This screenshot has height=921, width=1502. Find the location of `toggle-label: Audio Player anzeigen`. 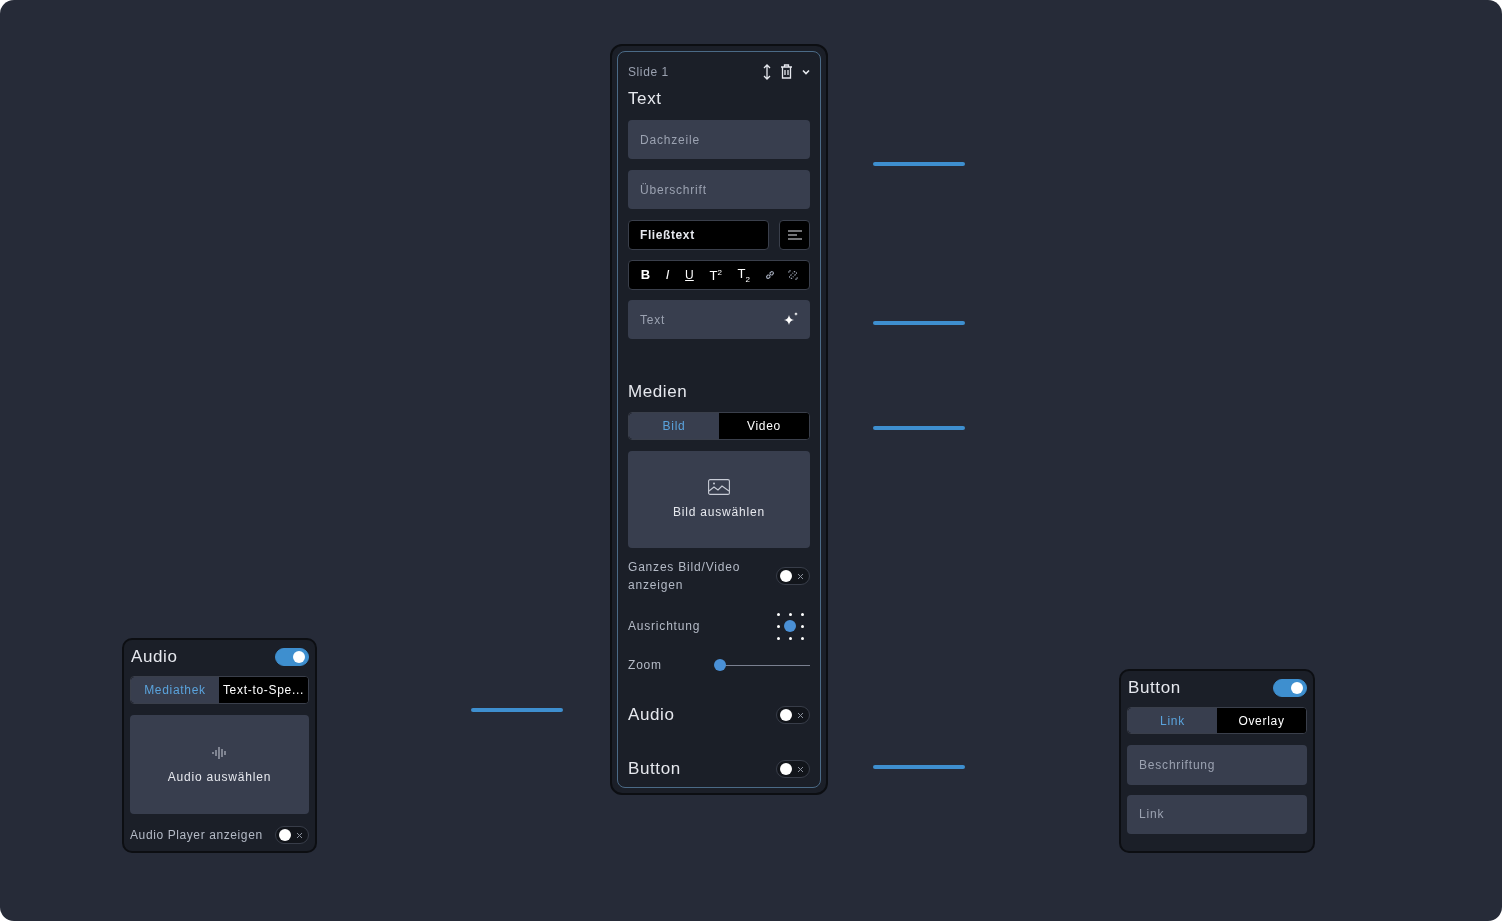

toggle-label: Audio Player anzeigen is located at coordinates (196, 835).